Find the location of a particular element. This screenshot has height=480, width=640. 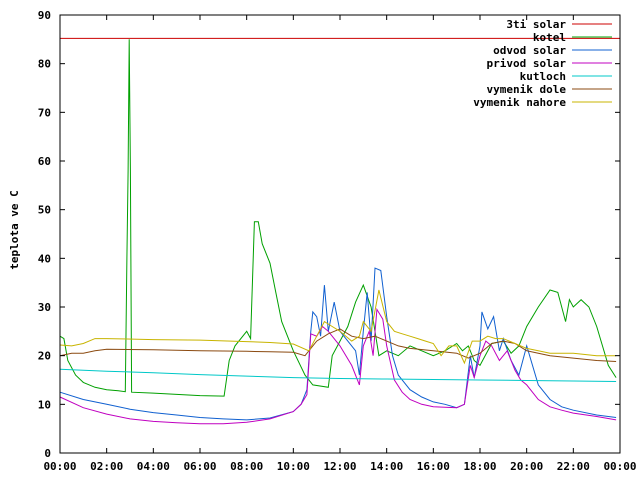

x-tick-label-10: 20:00 is located at coordinates (526, 466).